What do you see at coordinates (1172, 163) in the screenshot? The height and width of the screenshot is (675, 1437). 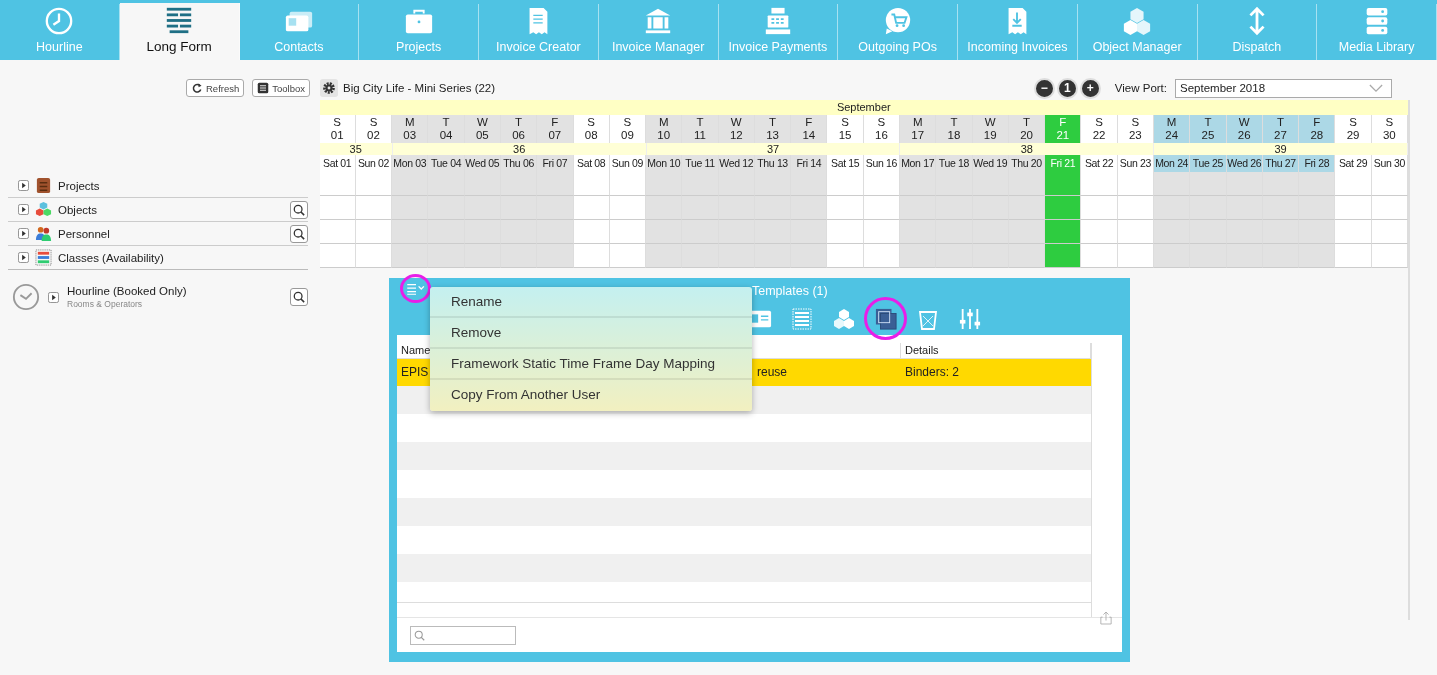 I see `day-label: Mon 24` at bounding box center [1172, 163].